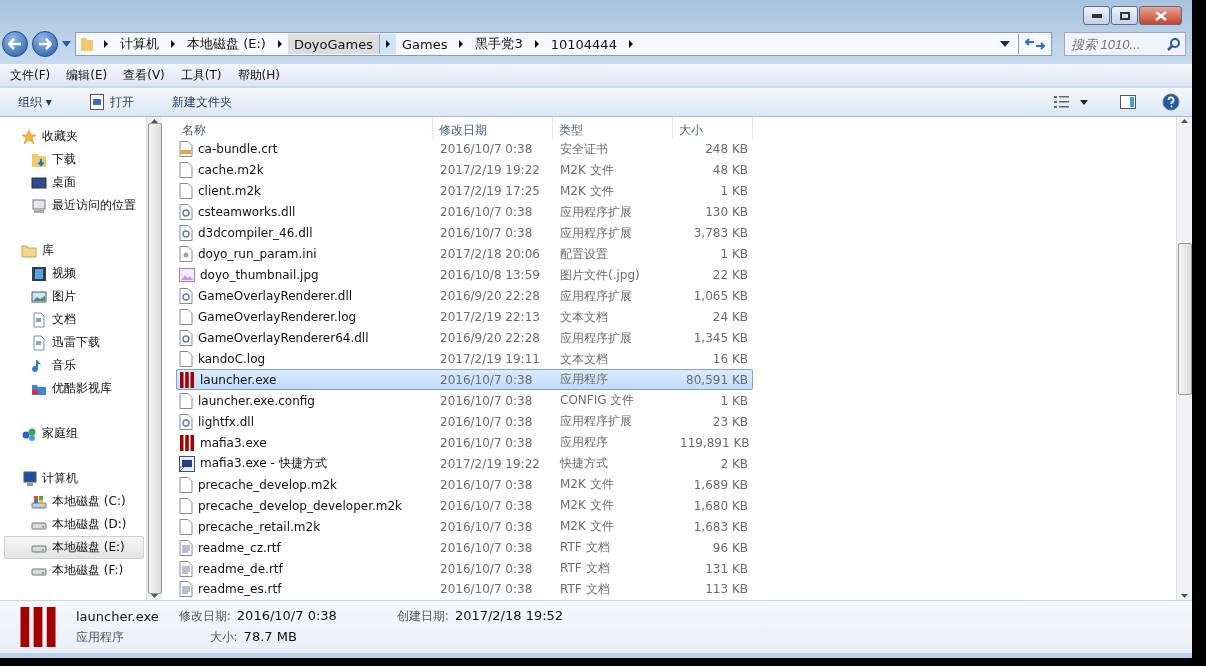 The image size is (1206, 666). I want to click on menu-item: 查看(V), so click(144, 75).